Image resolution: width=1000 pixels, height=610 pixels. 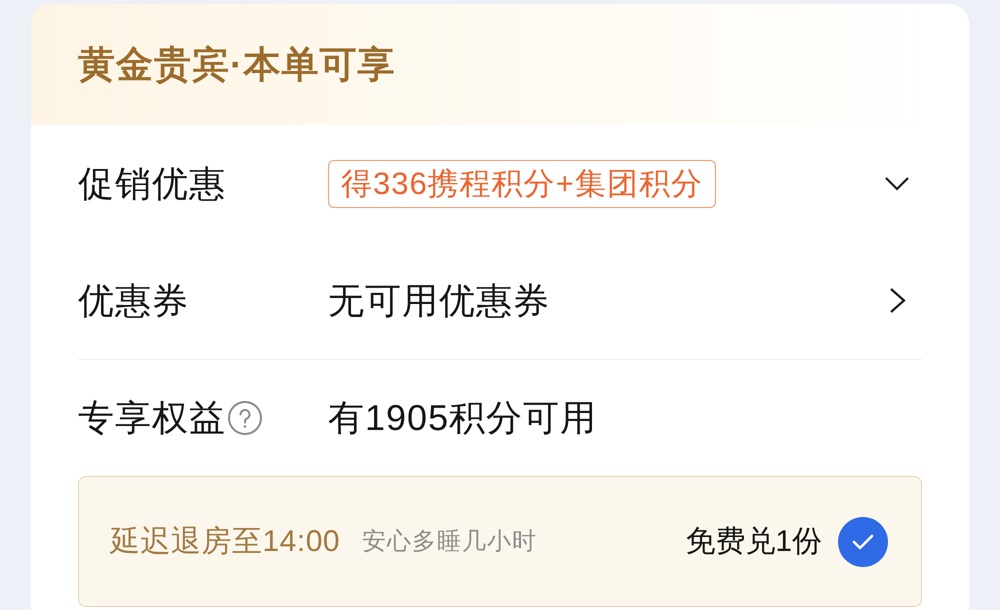 I want to click on check-icon, so click(x=863, y=542).